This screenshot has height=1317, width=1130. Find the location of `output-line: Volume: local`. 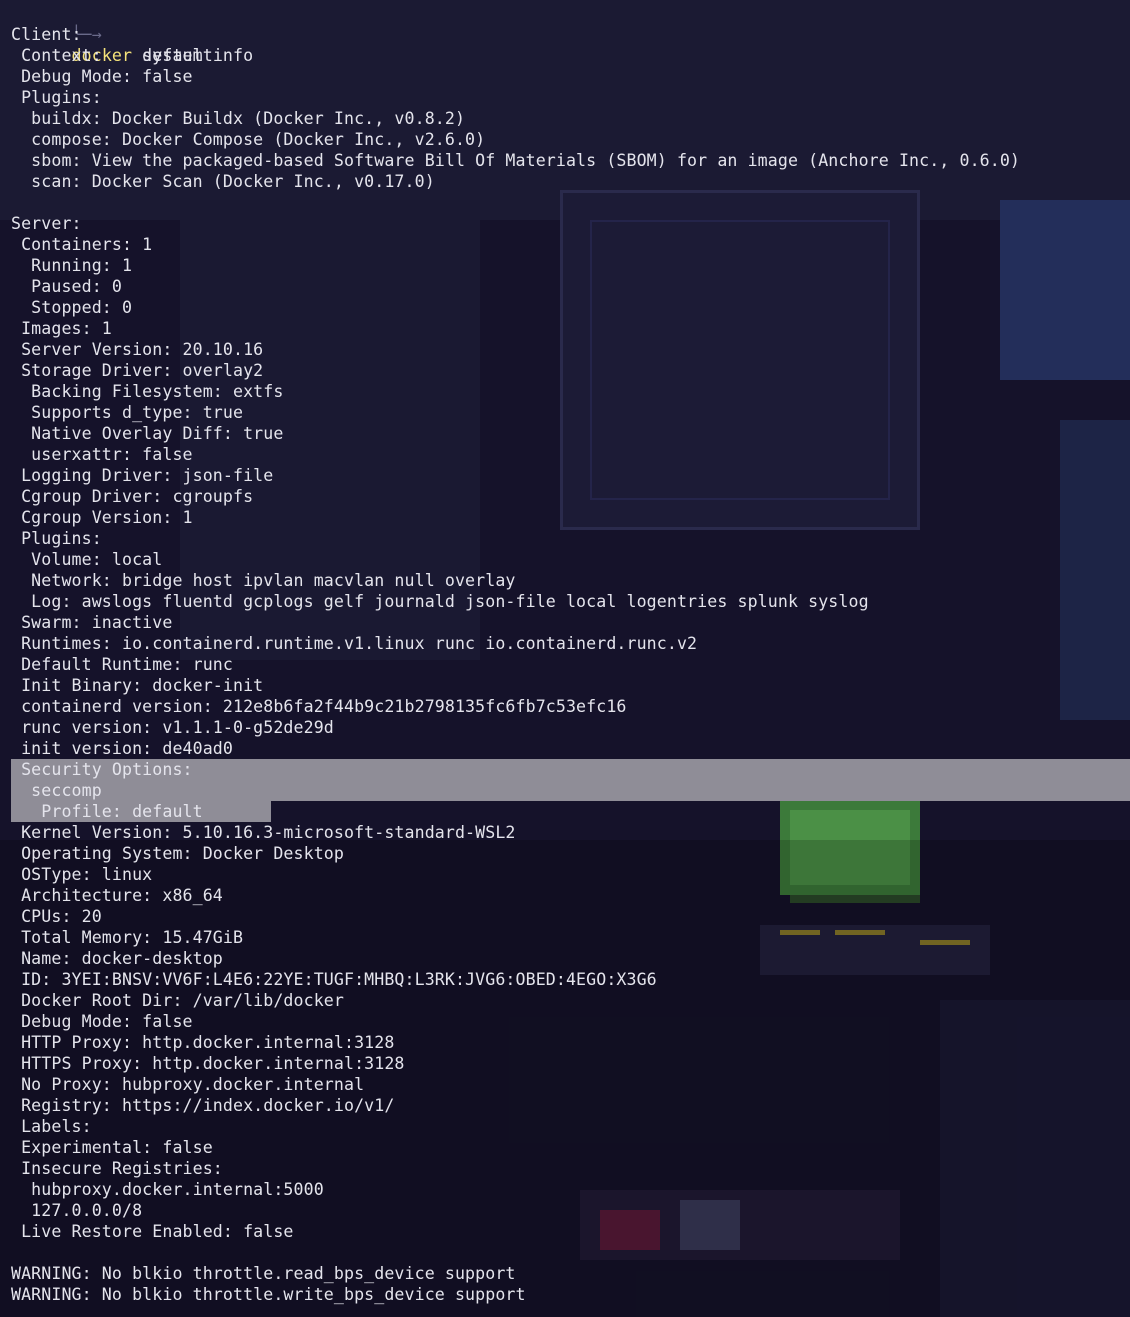

output-line: Volume: local is located at coordinates (87, 559).